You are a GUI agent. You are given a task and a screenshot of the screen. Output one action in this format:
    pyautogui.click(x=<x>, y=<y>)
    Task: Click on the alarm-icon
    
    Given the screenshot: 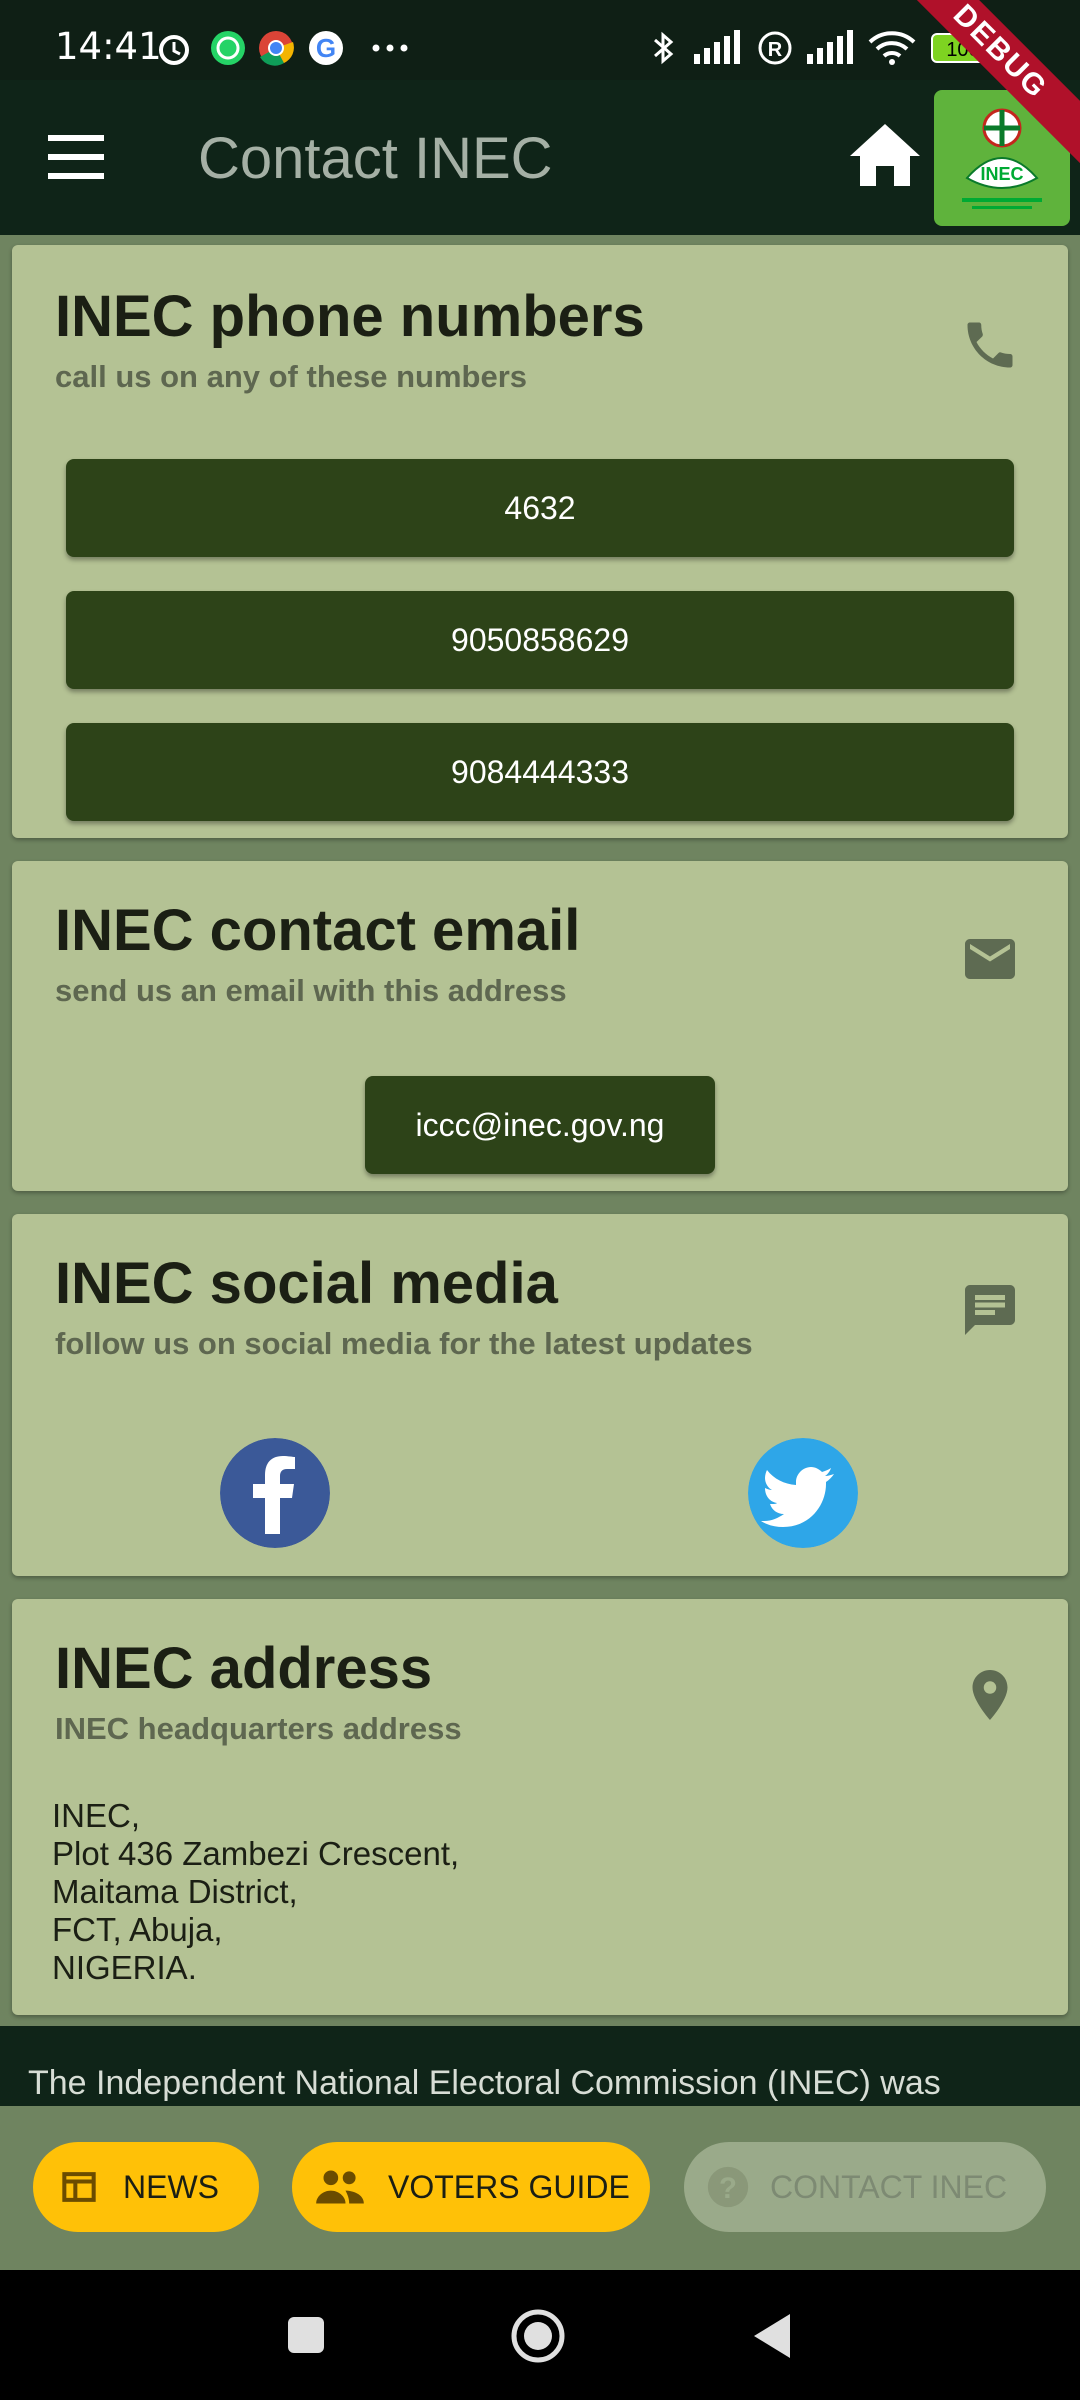 What is the action you would take?
    pyautogui.click(x=174, y=50)
    